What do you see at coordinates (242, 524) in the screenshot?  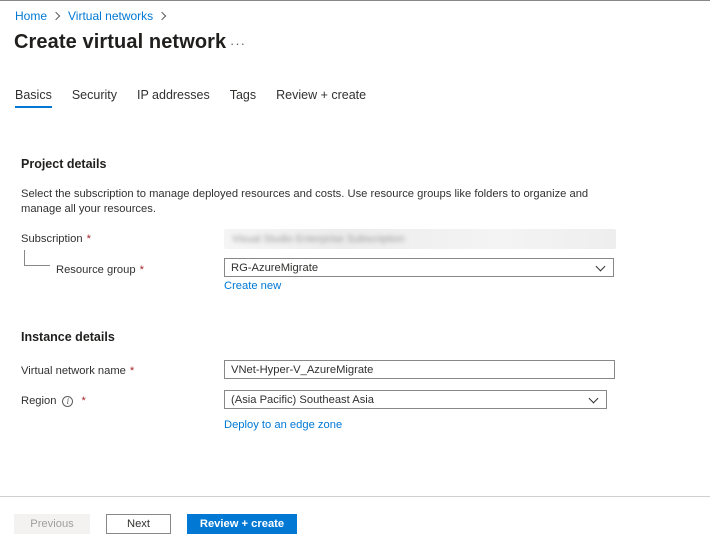 I see `review-create-button: Review + create` at bounding box center [242, 524].